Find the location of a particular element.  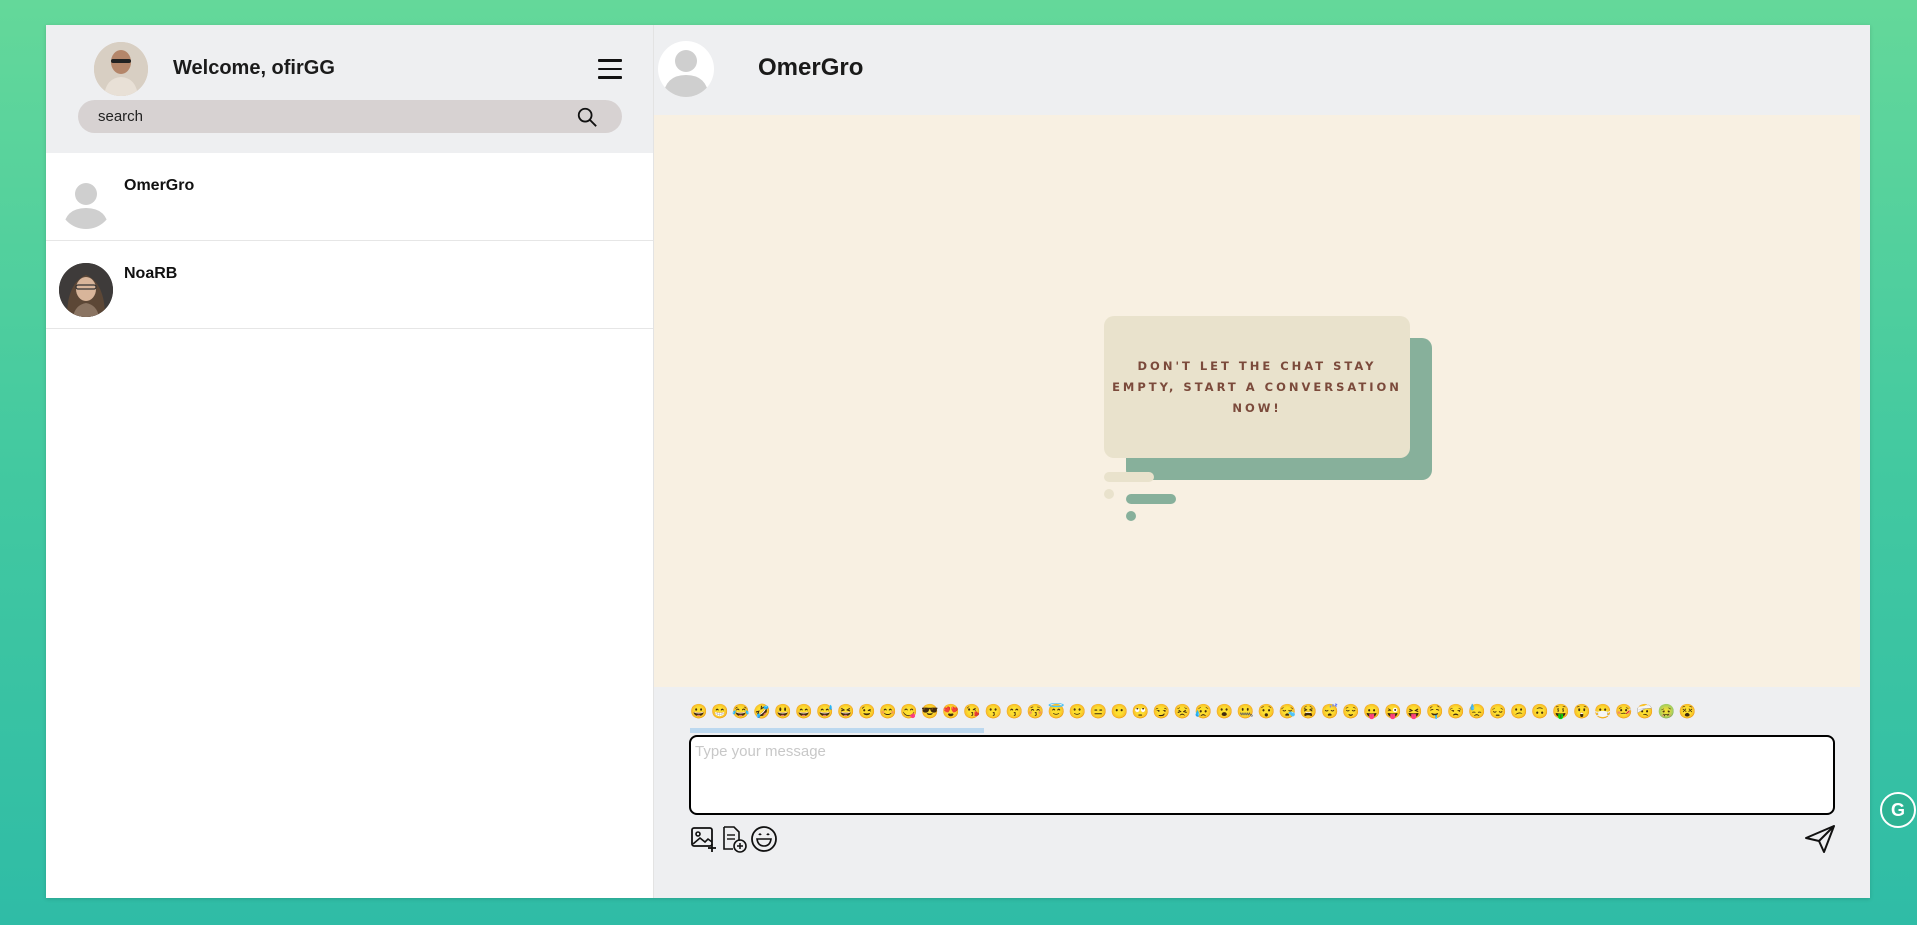

emoji-scrollbar is located at coordinates (837, 730).